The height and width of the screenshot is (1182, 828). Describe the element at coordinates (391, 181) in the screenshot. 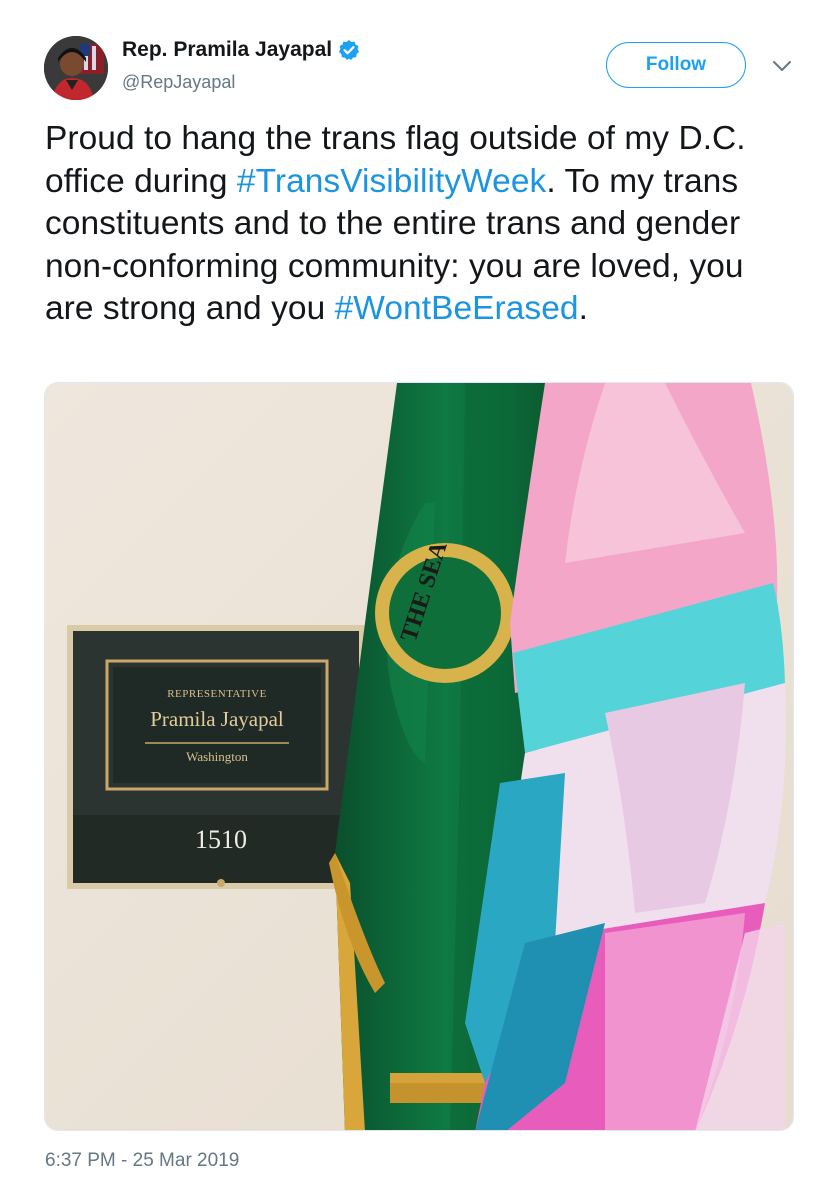

I see `hashtag-link: #TransVisibilityWeek` at that location.